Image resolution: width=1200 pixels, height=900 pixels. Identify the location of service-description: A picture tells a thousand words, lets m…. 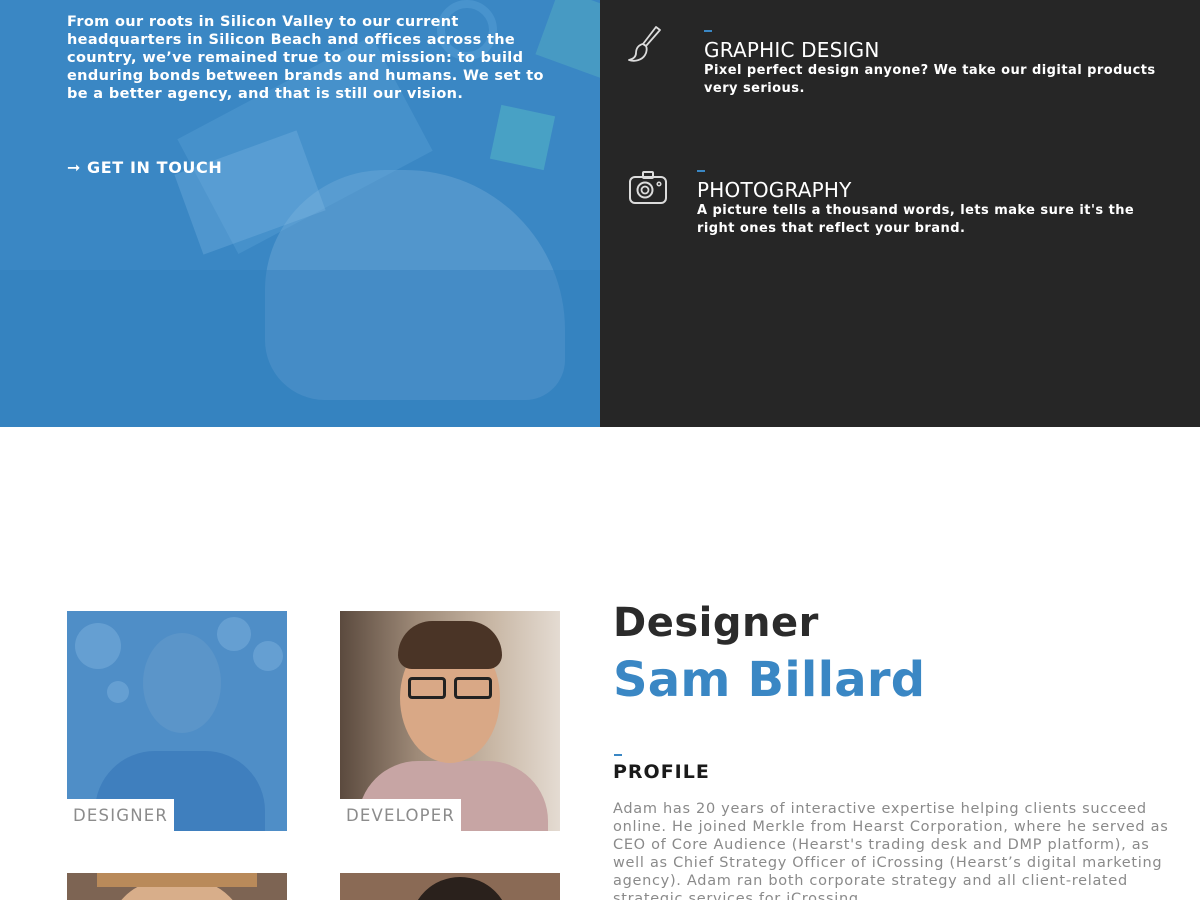
(916, 219).